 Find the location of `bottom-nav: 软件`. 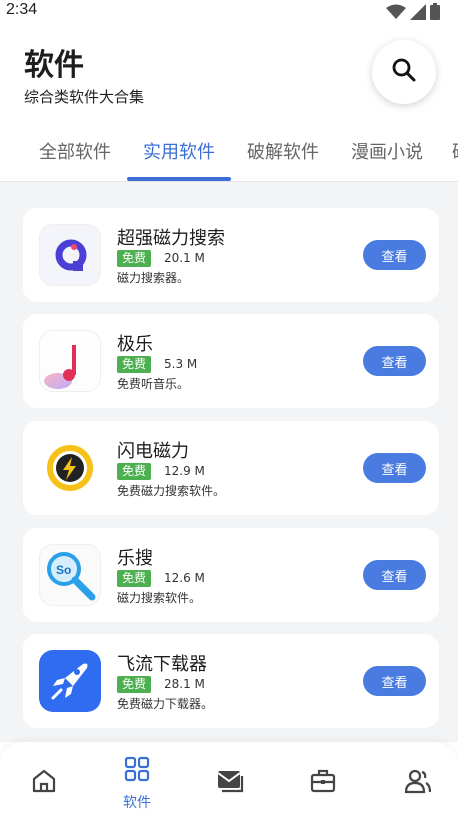

bottom-nav: 软件 is located at coordinates (229, 781).